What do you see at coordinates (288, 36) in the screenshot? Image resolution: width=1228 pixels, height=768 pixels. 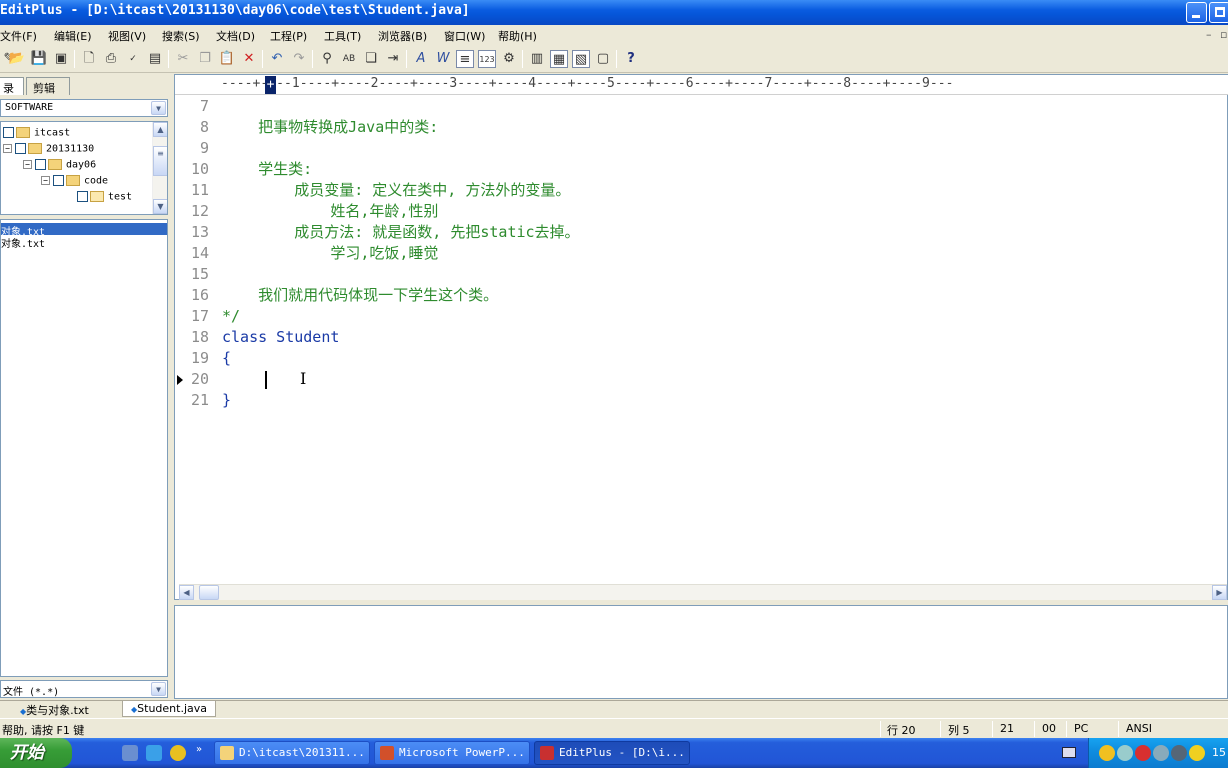 I see `menu-project: 工程(P)` at bounding box center [288, 36].